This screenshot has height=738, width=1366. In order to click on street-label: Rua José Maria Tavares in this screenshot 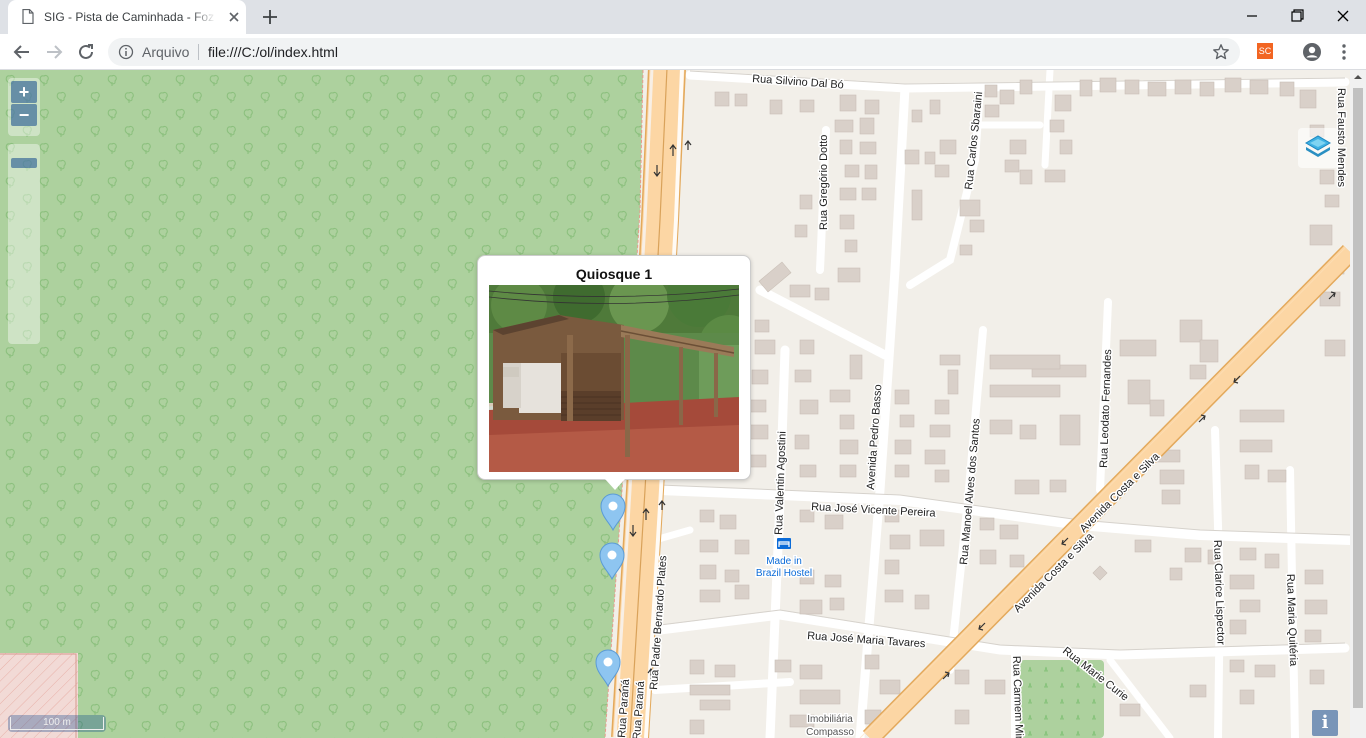, I will do `click(866, 640)`.